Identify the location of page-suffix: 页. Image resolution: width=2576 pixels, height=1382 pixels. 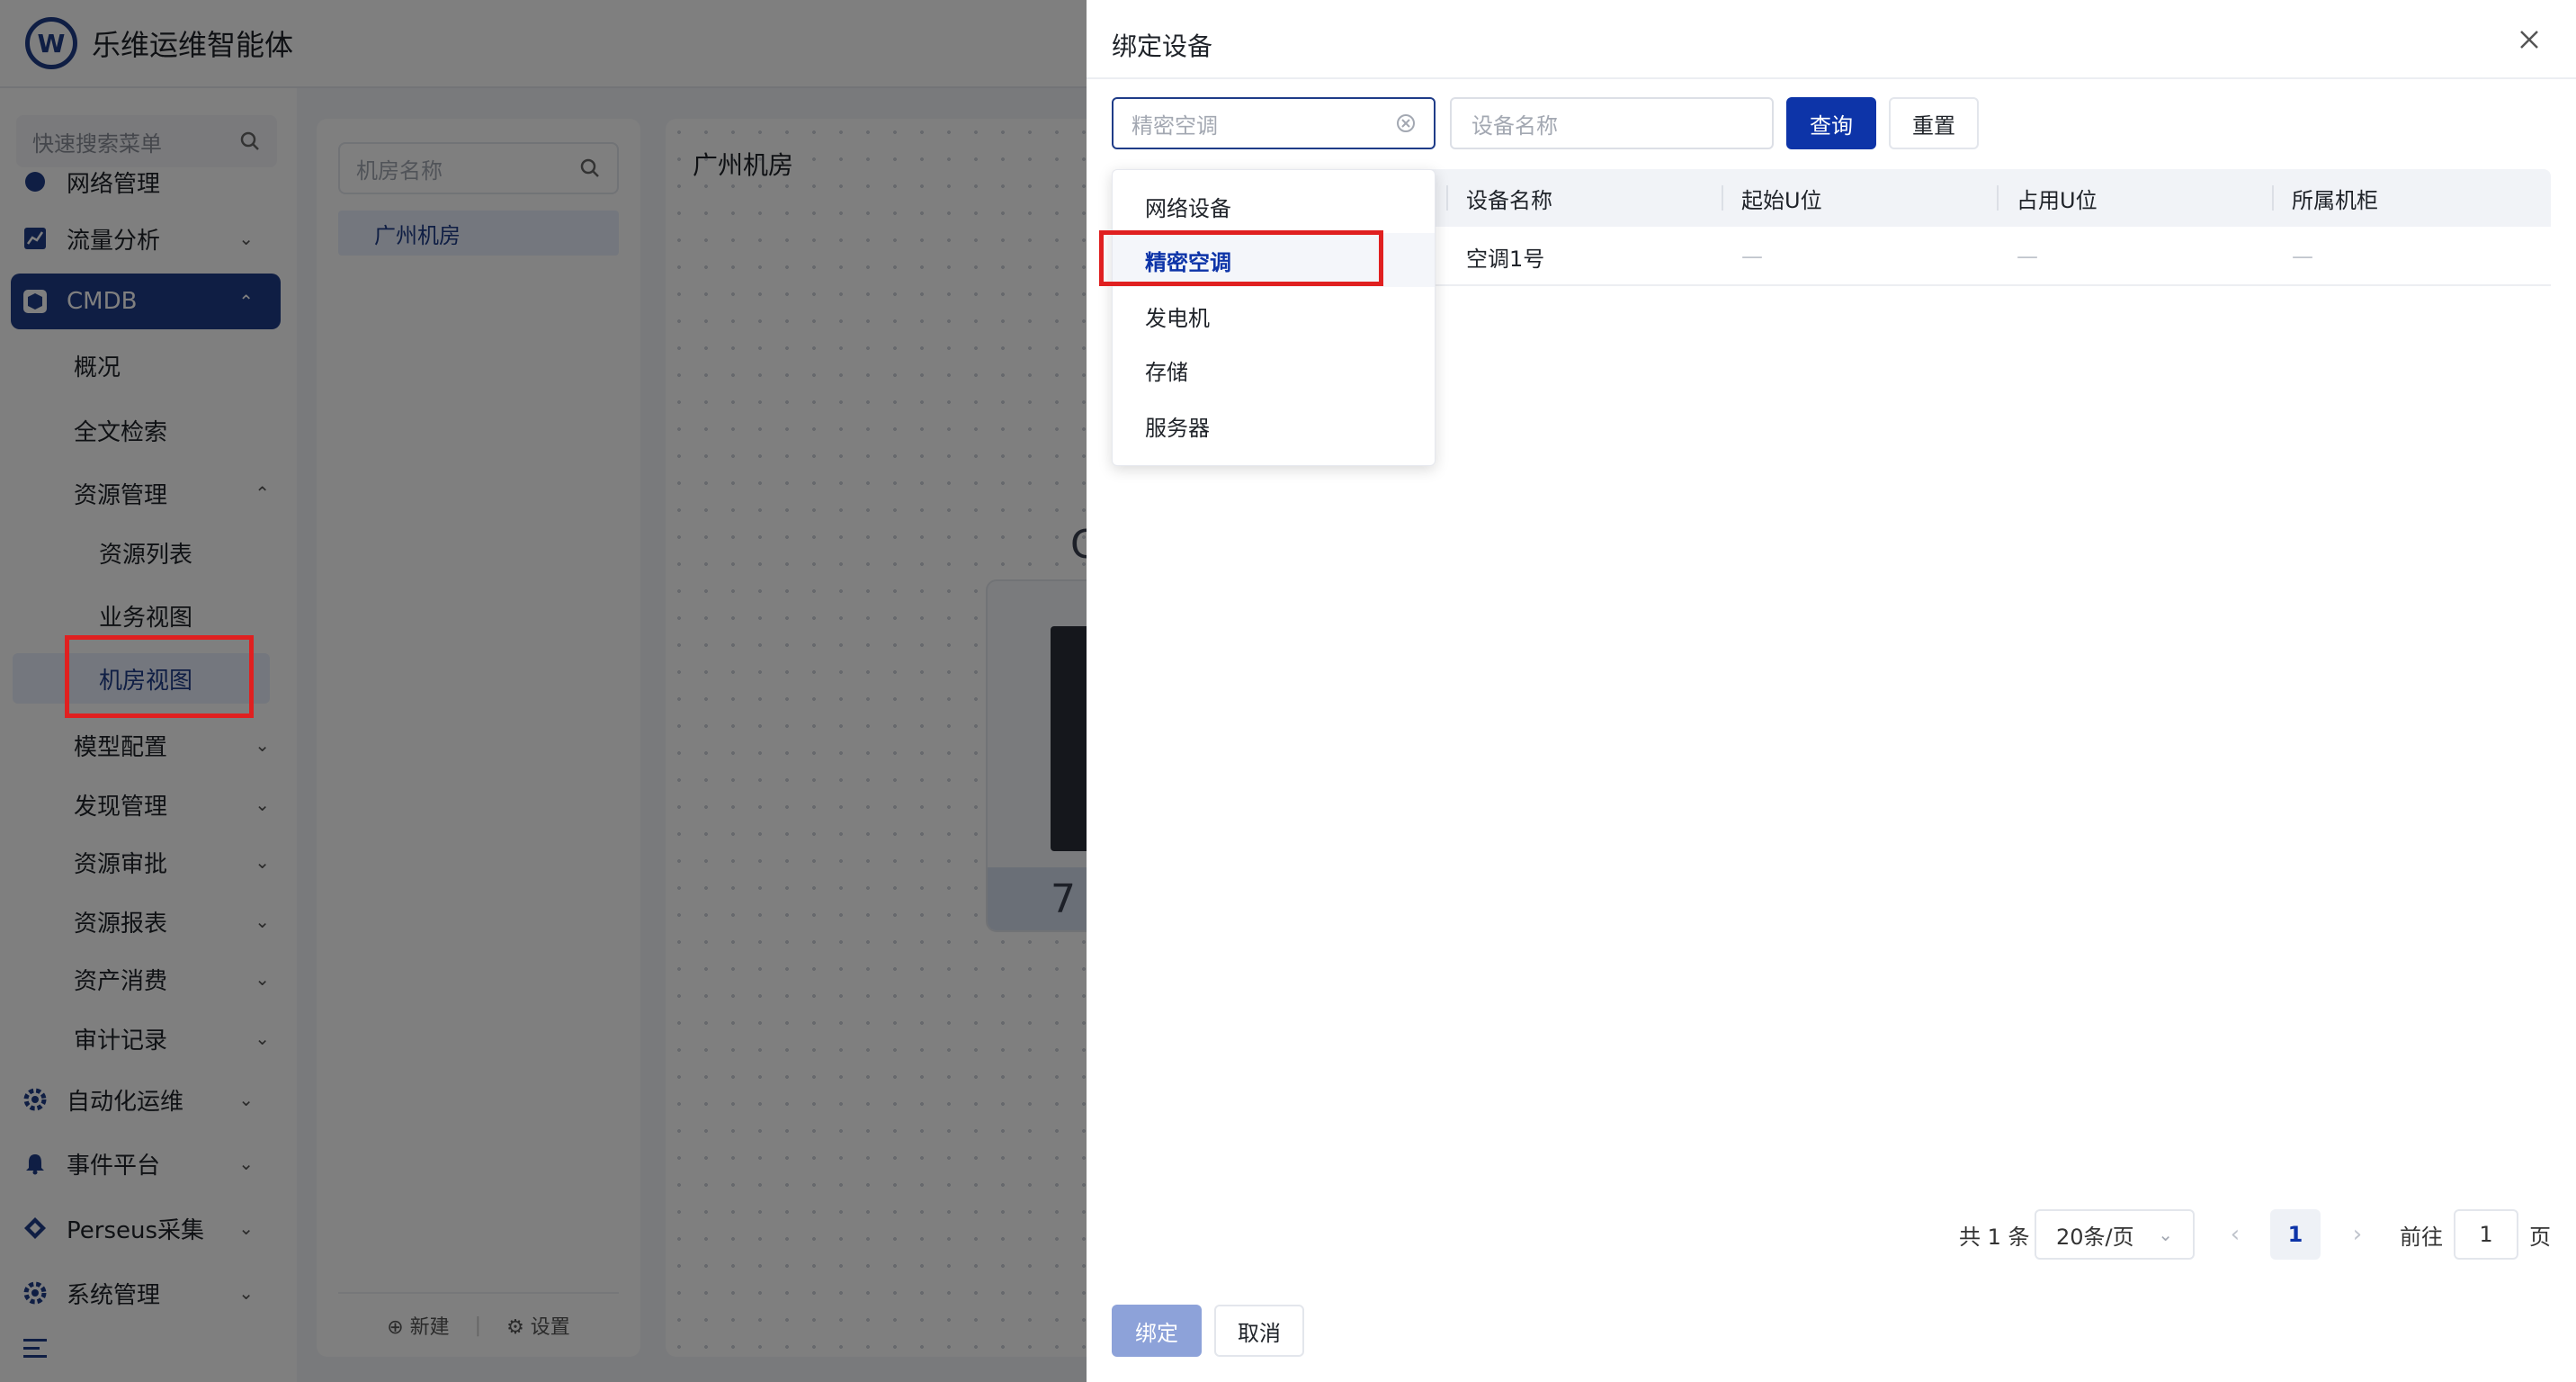
(2540, 1237).